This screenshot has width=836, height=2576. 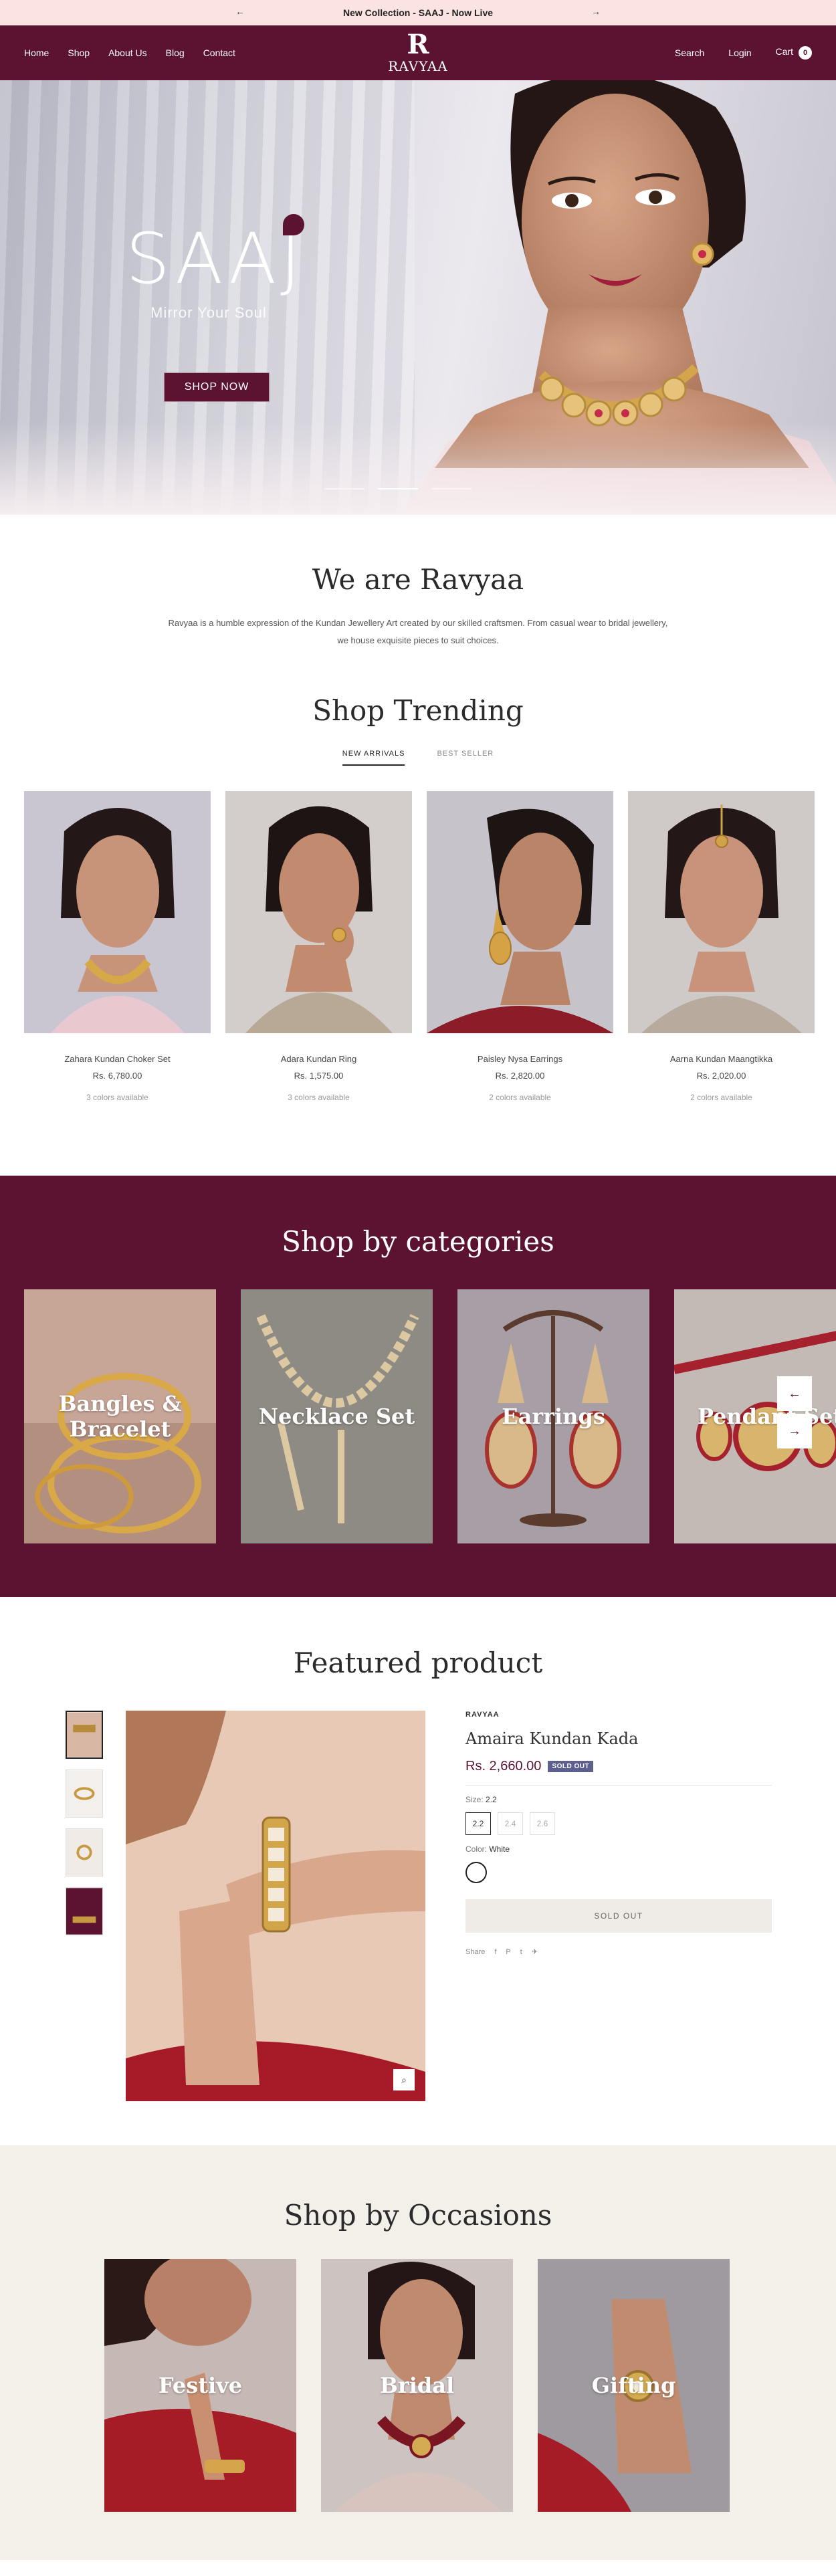 What do you see at coordinates (318, 1059) in the screenshot?
I see `product-name: Adara Kundan Ring` at bounding box center [318, 1059].